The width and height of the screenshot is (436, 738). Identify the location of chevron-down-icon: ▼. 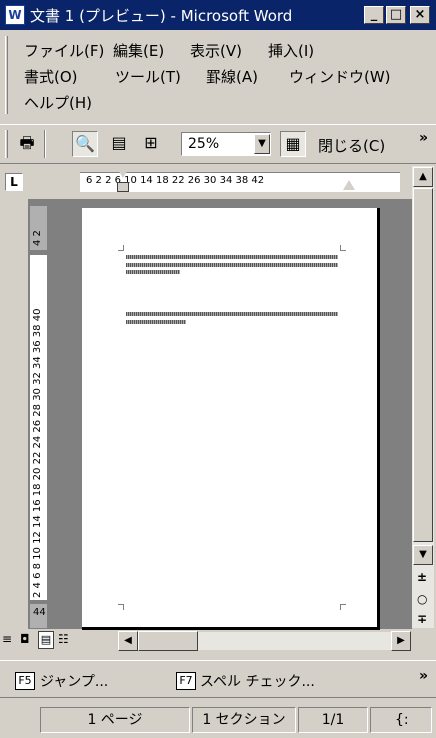
(262, 144).